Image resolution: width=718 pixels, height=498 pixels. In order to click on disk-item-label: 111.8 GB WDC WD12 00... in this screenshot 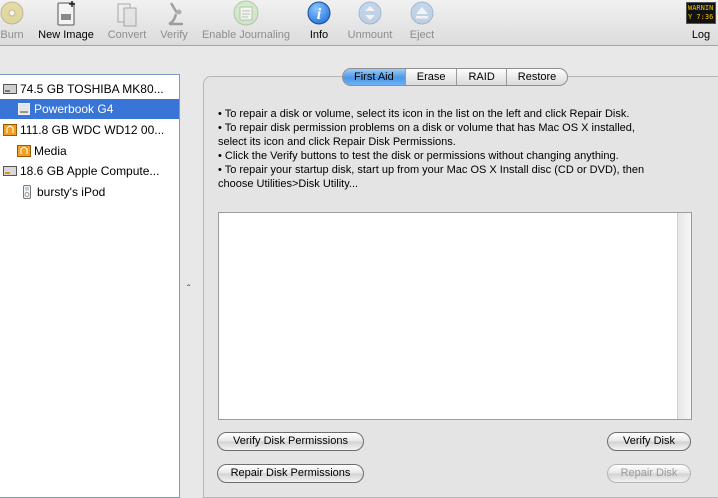, I will do `click(92, 130)`.